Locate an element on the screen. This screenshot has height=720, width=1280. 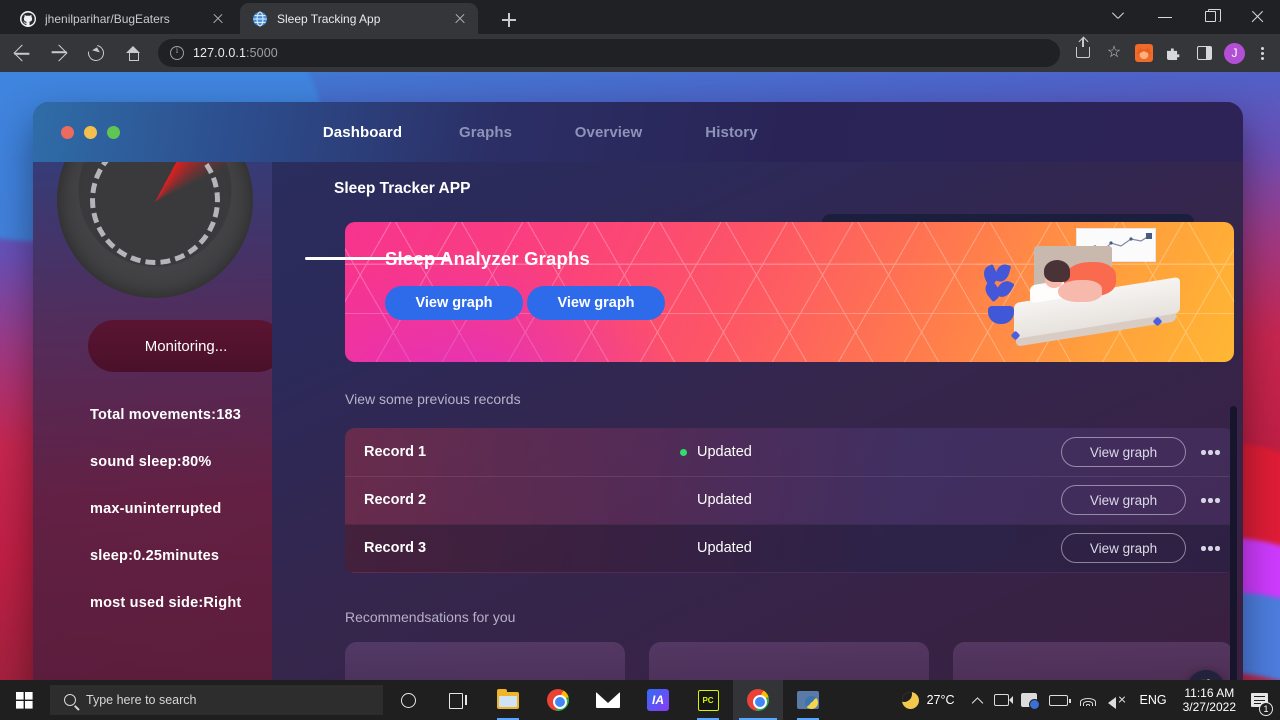
mail-icon is located at coordinates (608, 700).